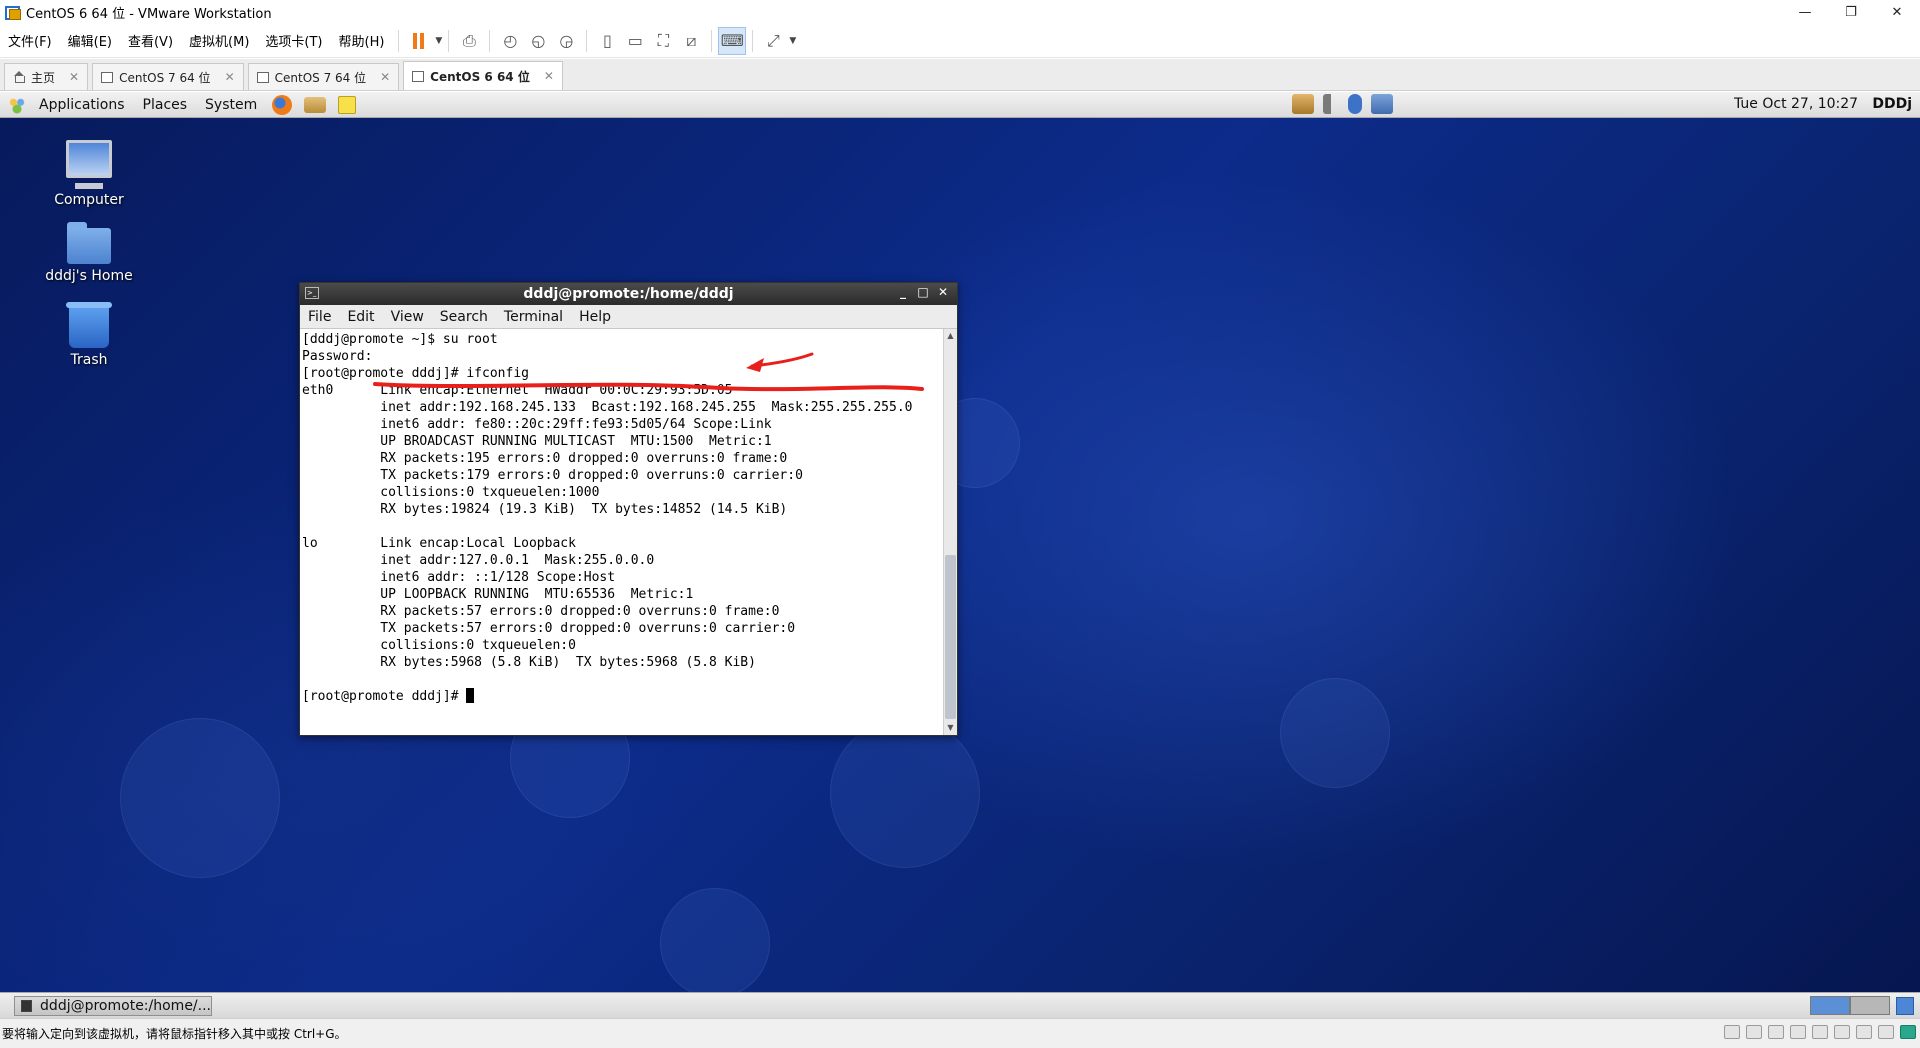 The height and width of the screenshot is (1048, 1920). I want to click on menu-help: 帮助(H), so click(362, 41).